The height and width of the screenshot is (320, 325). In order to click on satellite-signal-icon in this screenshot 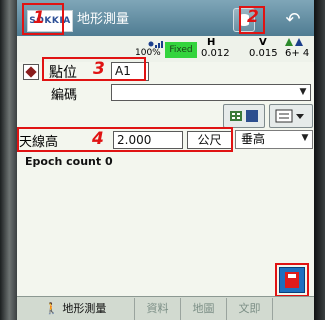, I will do `click(155, 44)`.